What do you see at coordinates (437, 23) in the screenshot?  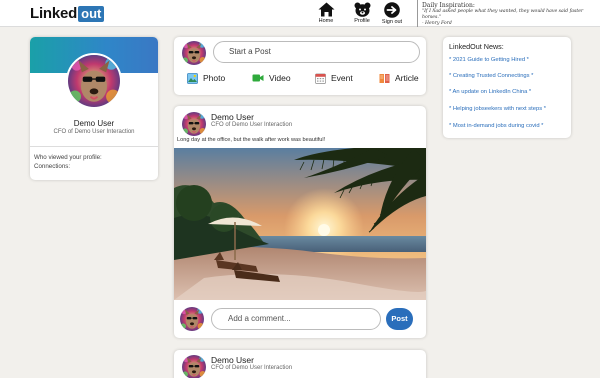 I see `inspiration-author: - Henry Ford` at bounding box center [437, 23].